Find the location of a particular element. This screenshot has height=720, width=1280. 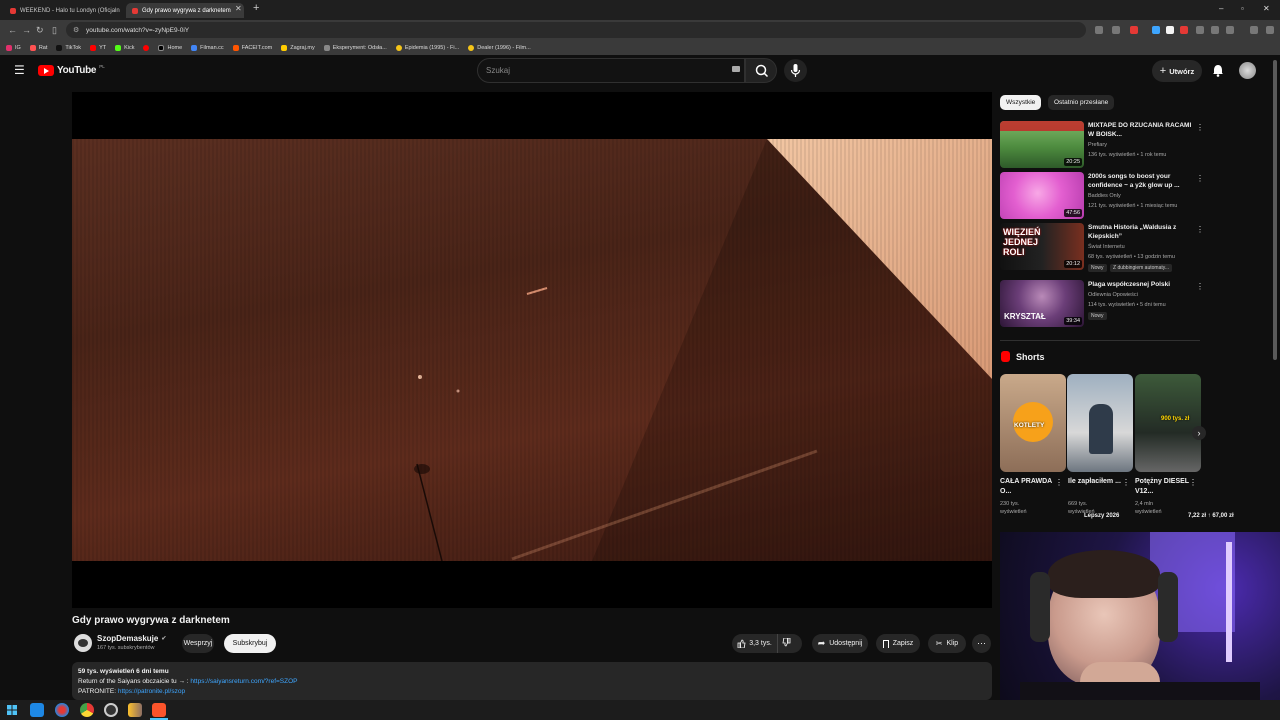

share-button: ➦ Udostępnij is located at coordinates (840, 643).